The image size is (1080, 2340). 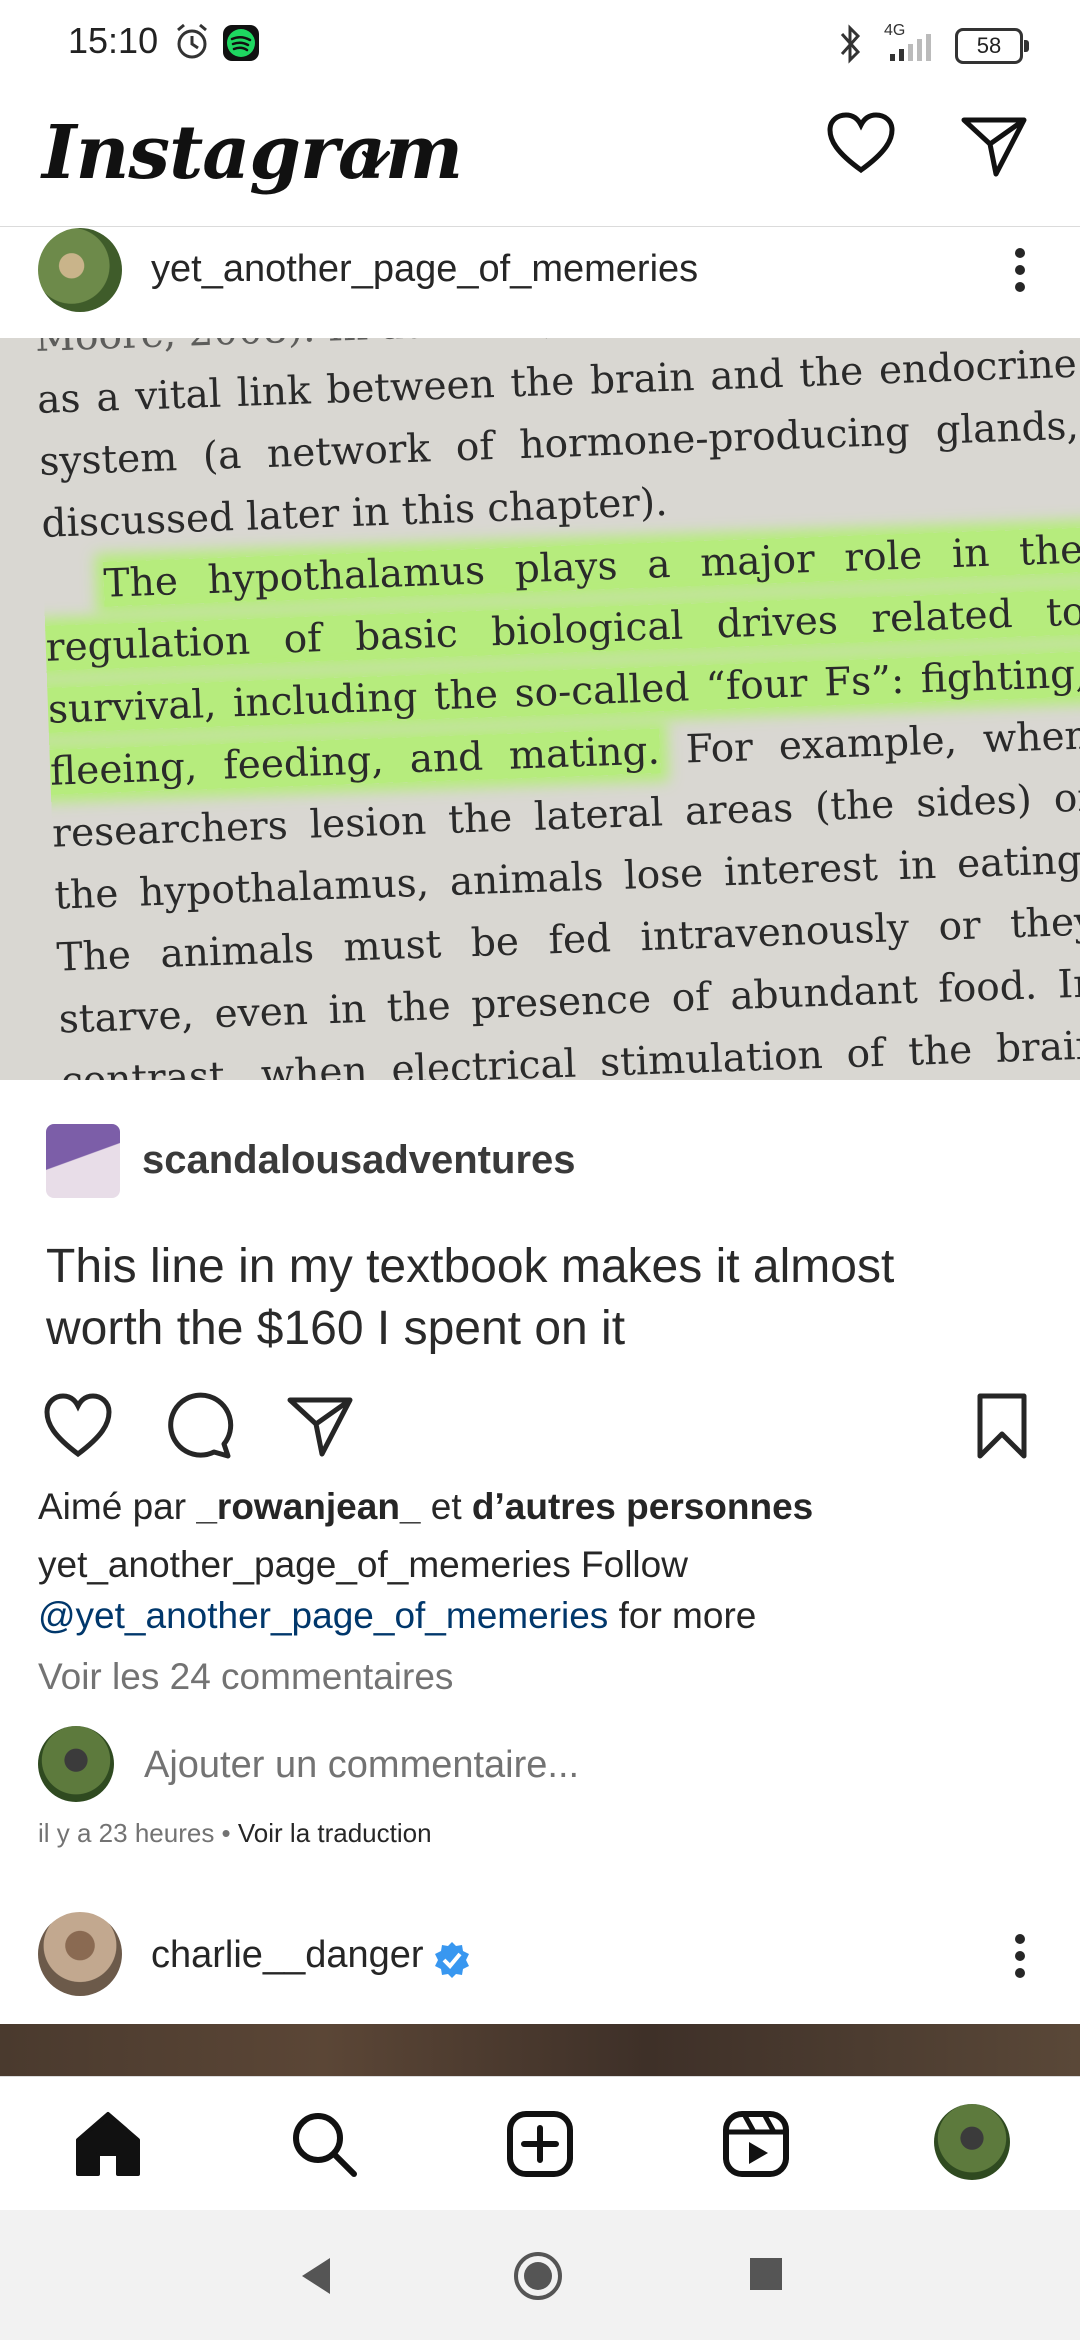 I want to click on recents-icon, so click(x=766, y=2274).